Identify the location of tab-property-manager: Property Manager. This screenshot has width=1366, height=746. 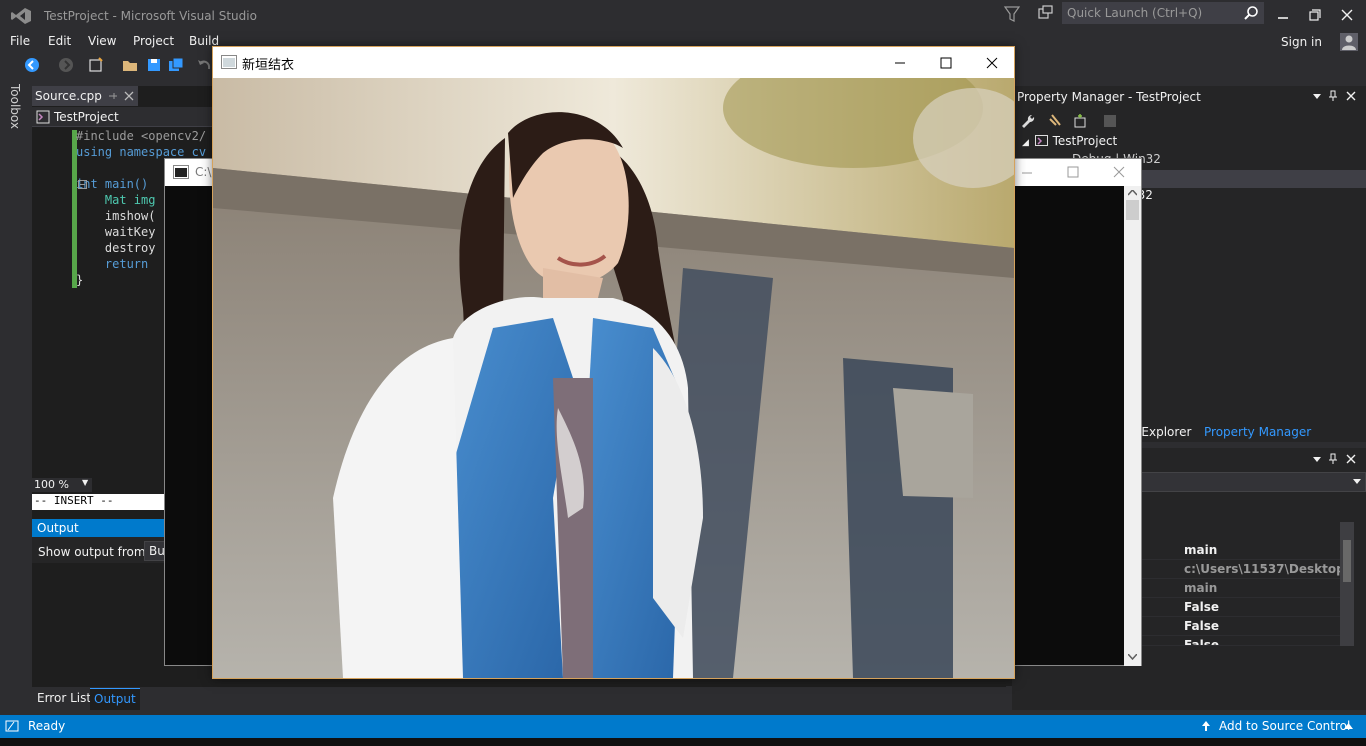
(1257, 432).